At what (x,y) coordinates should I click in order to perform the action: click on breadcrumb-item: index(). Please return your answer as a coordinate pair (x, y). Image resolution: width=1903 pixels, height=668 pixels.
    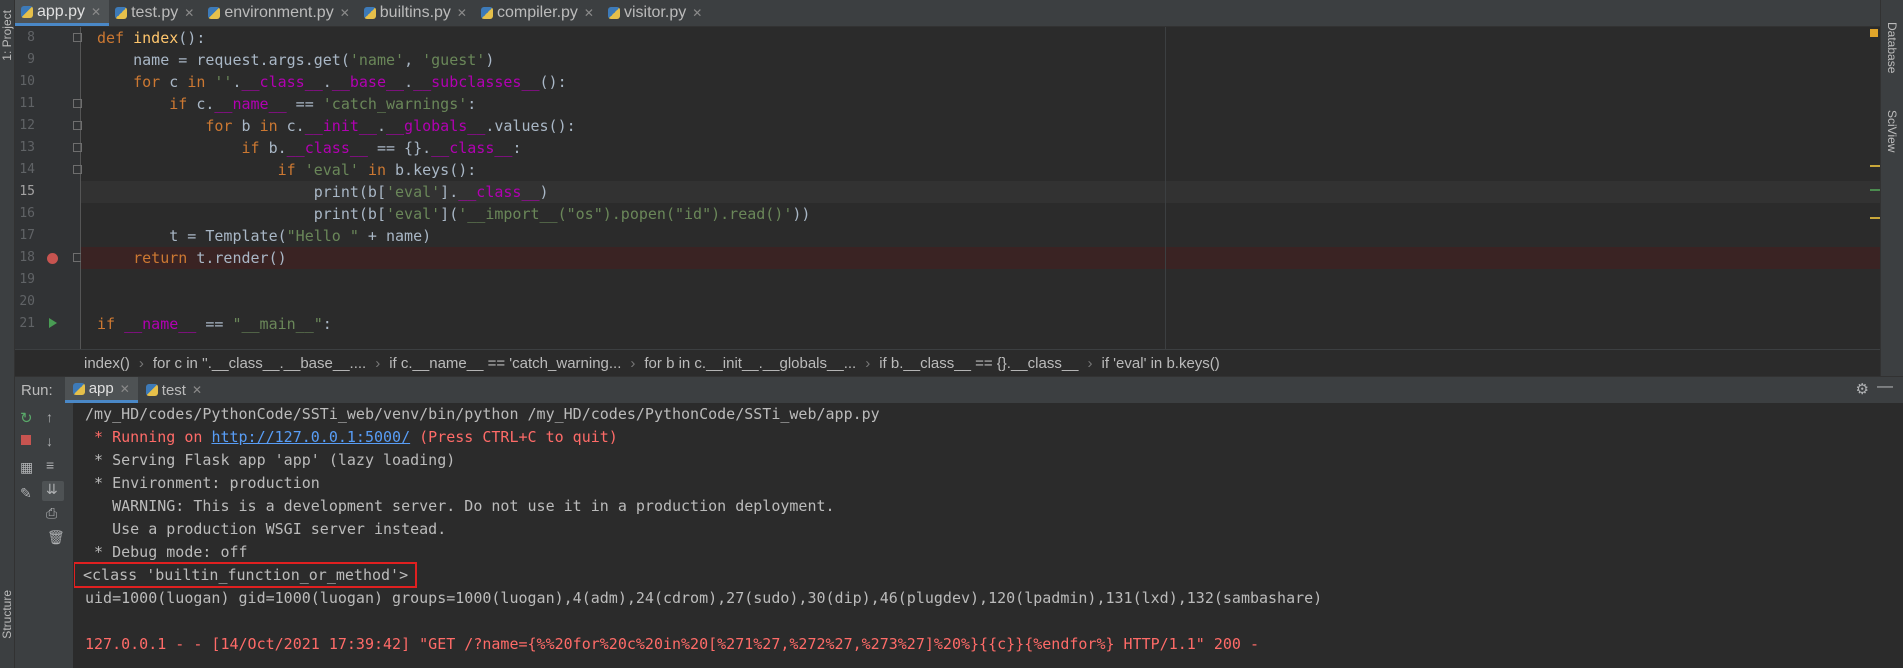
    Looking at the image, I should click on (107, 363).